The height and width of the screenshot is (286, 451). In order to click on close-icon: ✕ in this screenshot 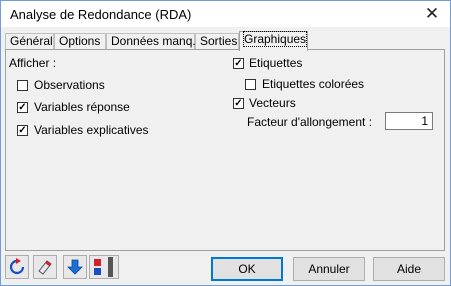, I will do `click(432, 14)`.